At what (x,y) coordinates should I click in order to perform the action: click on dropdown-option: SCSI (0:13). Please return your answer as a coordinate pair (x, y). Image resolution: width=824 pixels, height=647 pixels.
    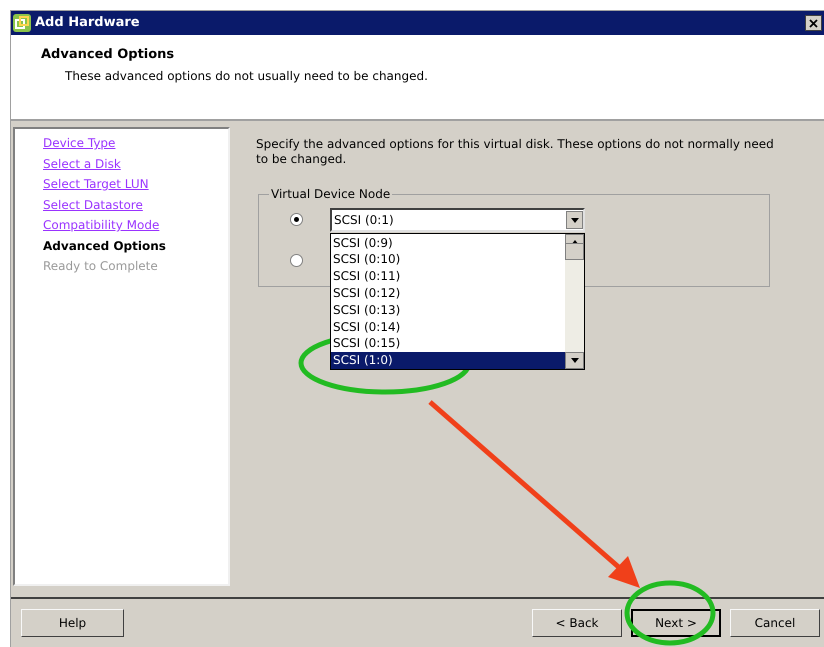
    Looking at the image, I should click on (448, 310).